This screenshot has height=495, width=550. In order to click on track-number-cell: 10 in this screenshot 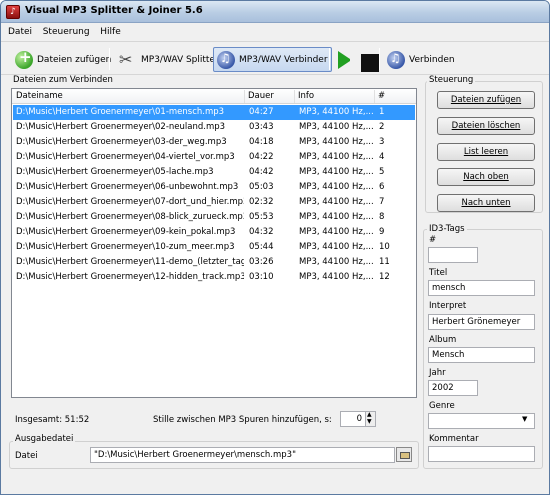, I will do `click(384, 247)`.